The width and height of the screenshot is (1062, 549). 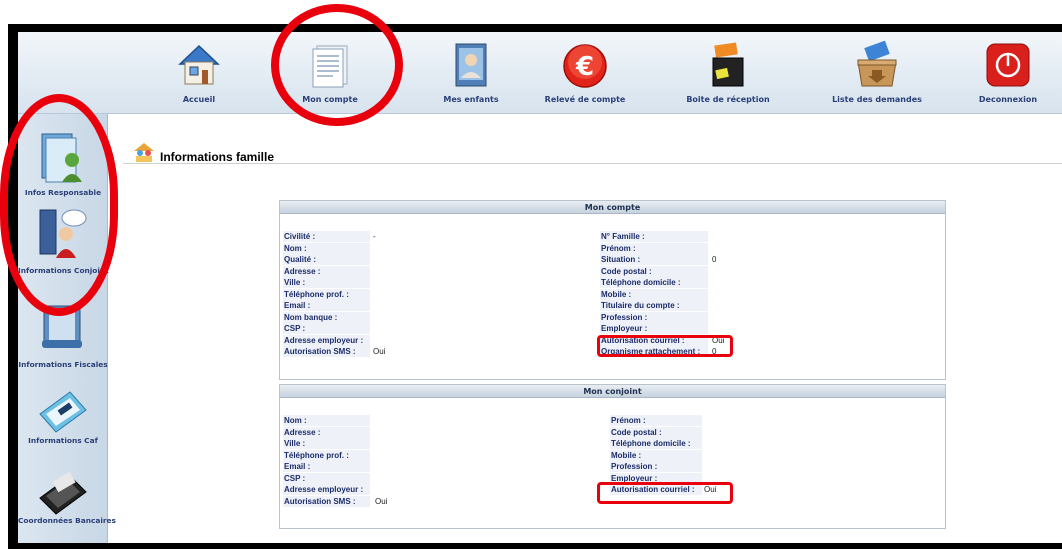 What do you see at coordinates (63, 192) in the screenshot?
I see `sidebar-item-label: Infos Responsable` at bounding box center [63, 192].